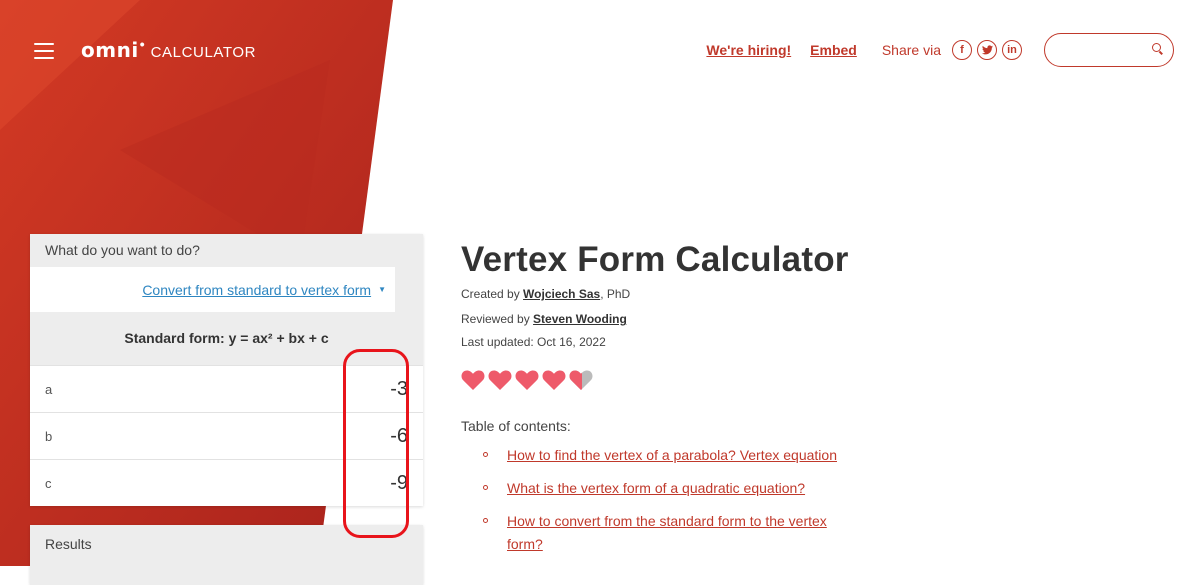 This screenshot has width=1200, height=585. Describe the element at coordinates (48, 483) in the screenshot. I see `input-label-c: c` at that location.